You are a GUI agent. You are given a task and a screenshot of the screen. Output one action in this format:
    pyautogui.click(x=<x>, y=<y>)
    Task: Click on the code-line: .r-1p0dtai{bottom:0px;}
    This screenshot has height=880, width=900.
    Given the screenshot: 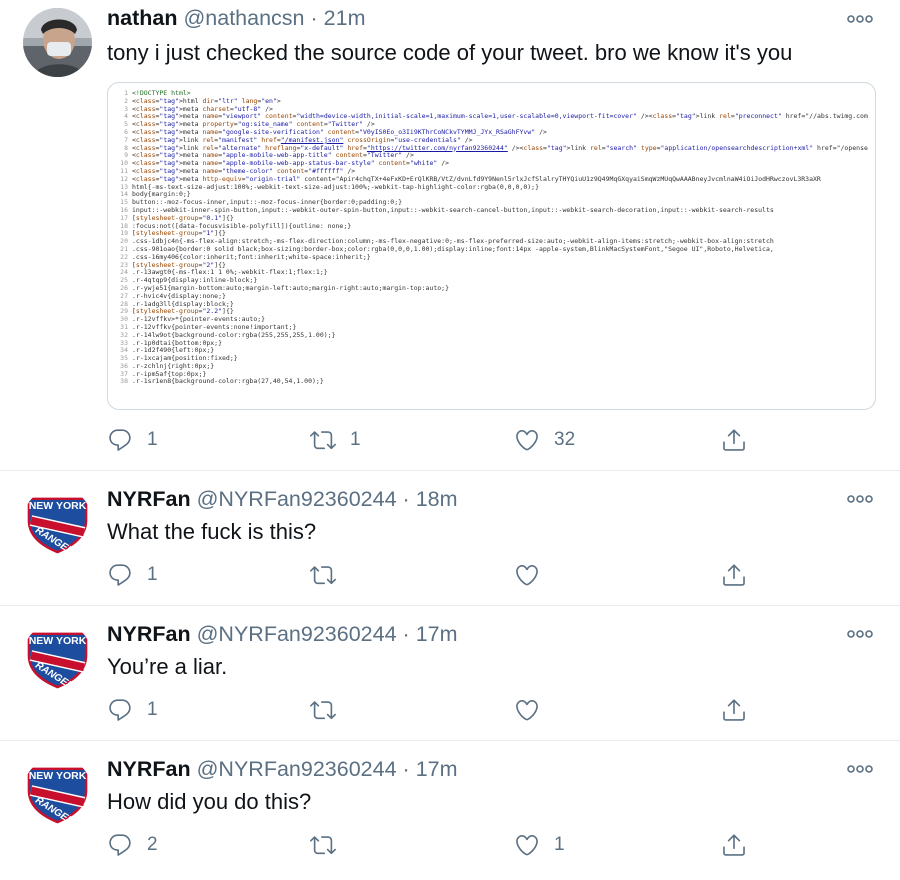 What is the action you would take?
    pyautogui.click(x=177, y=343)
    